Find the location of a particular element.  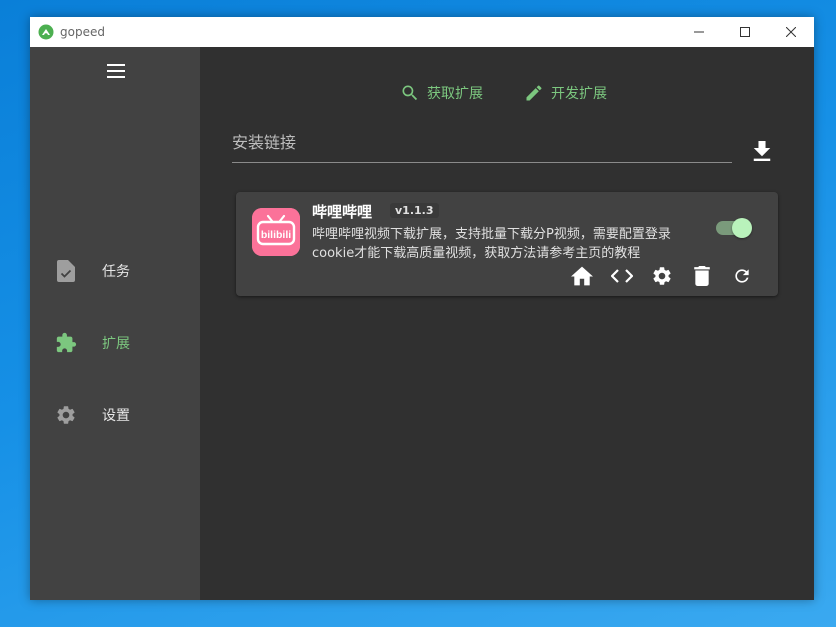

minimize-icon is located at coordinates (699, 32).